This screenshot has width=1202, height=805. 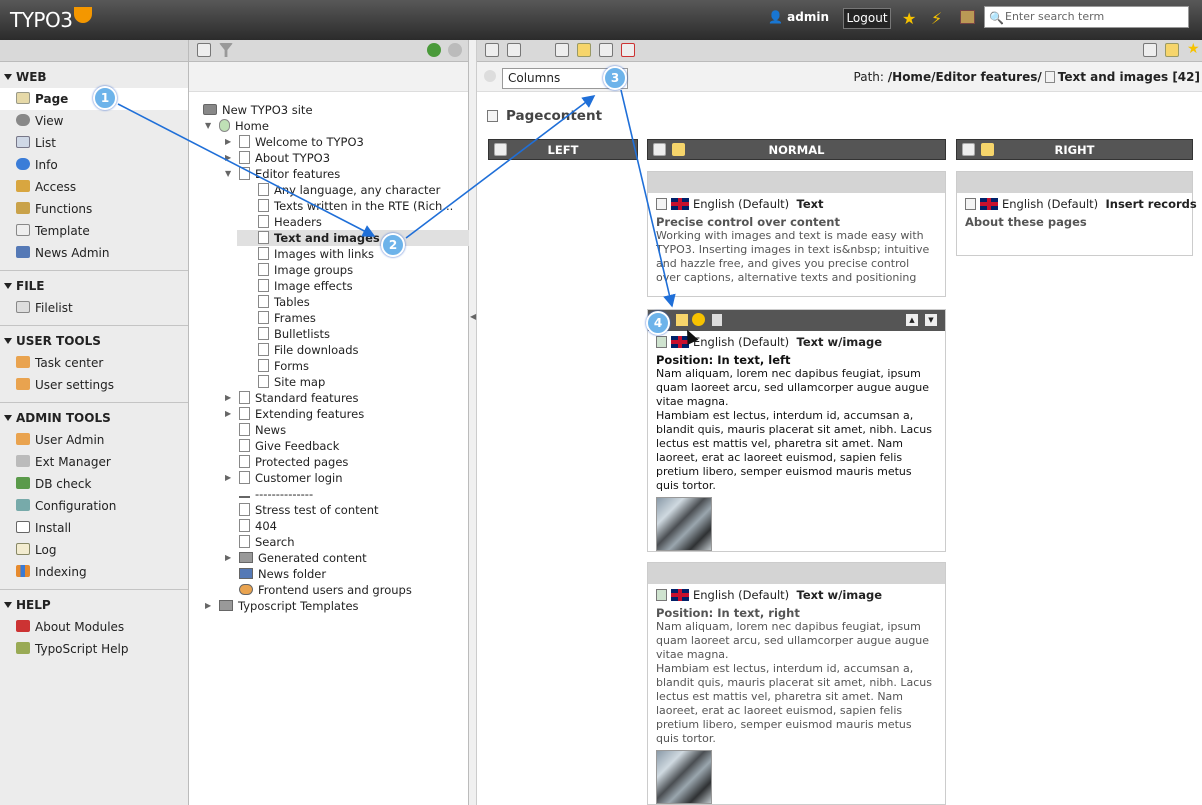 What do you see at coordinates (329, 302) in the screenshot?
I see `tree-node: Tables` at bounding box center [329, 302].